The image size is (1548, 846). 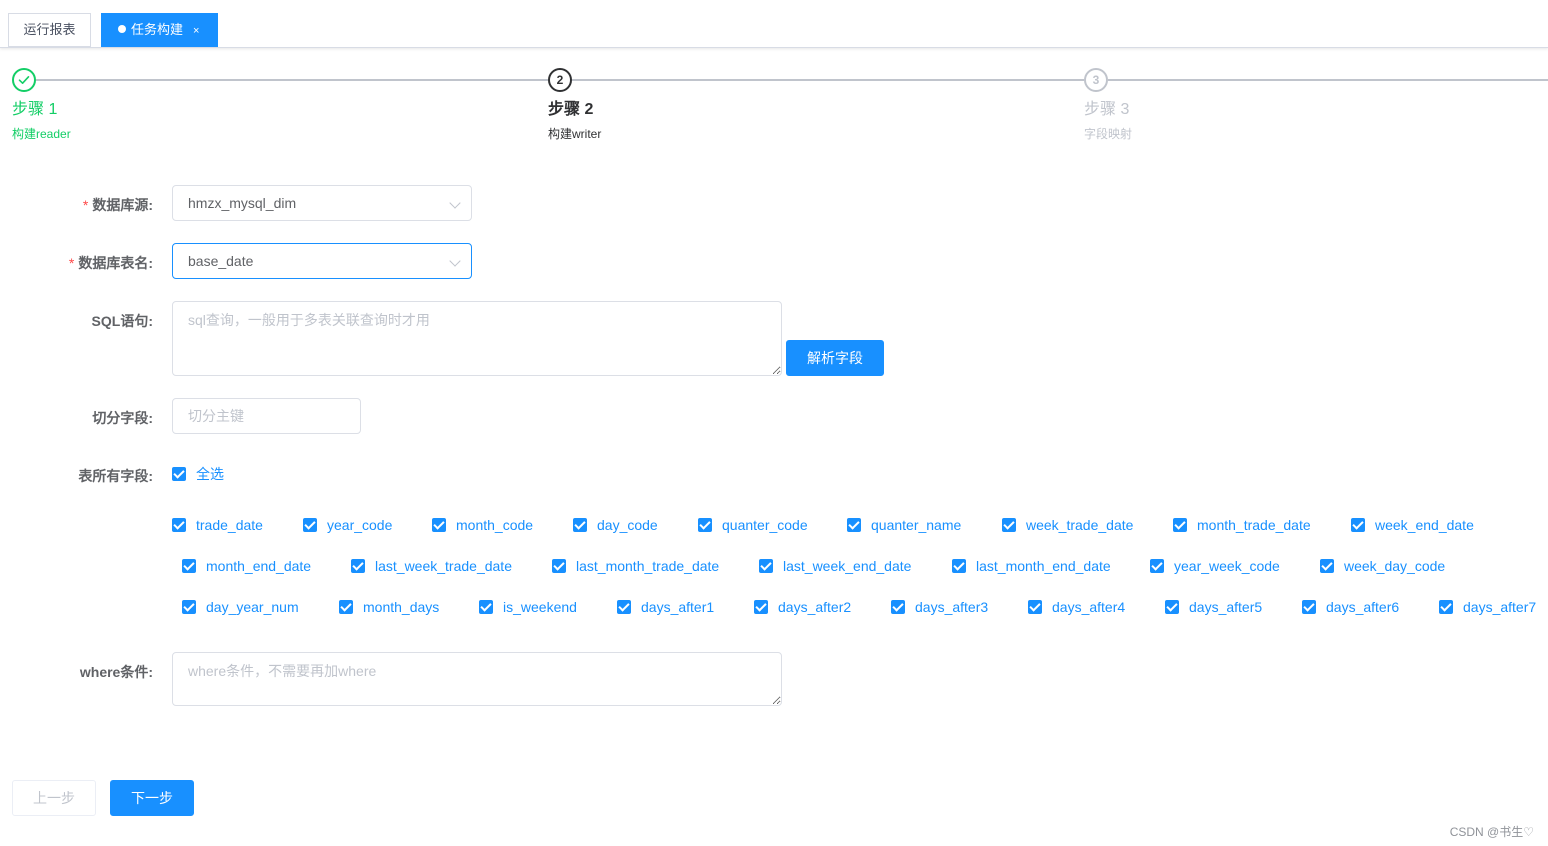 What do you see at coordinates (1089, 607) in the screenshot?
I see `checkbox-label: days_after4` at bounding box center [1089, 607].